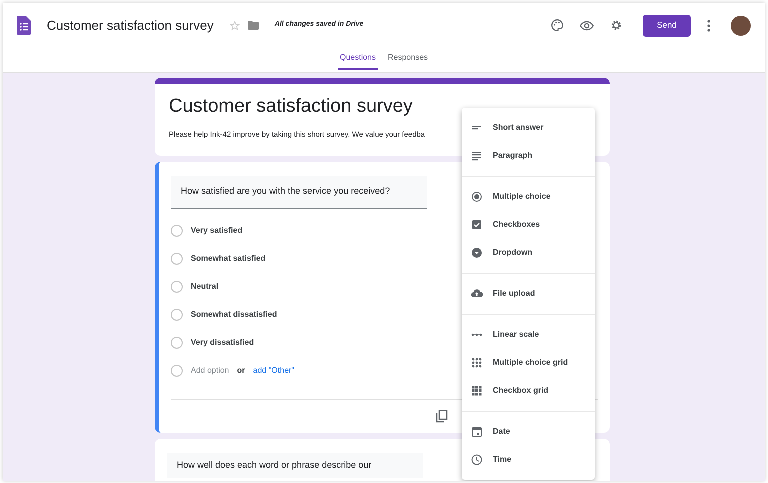 The width and height of the screenshot is (768, 483). Describe the element at coordinates (477, 156) in the screenshot. I see `paragraph-icon` at that location.